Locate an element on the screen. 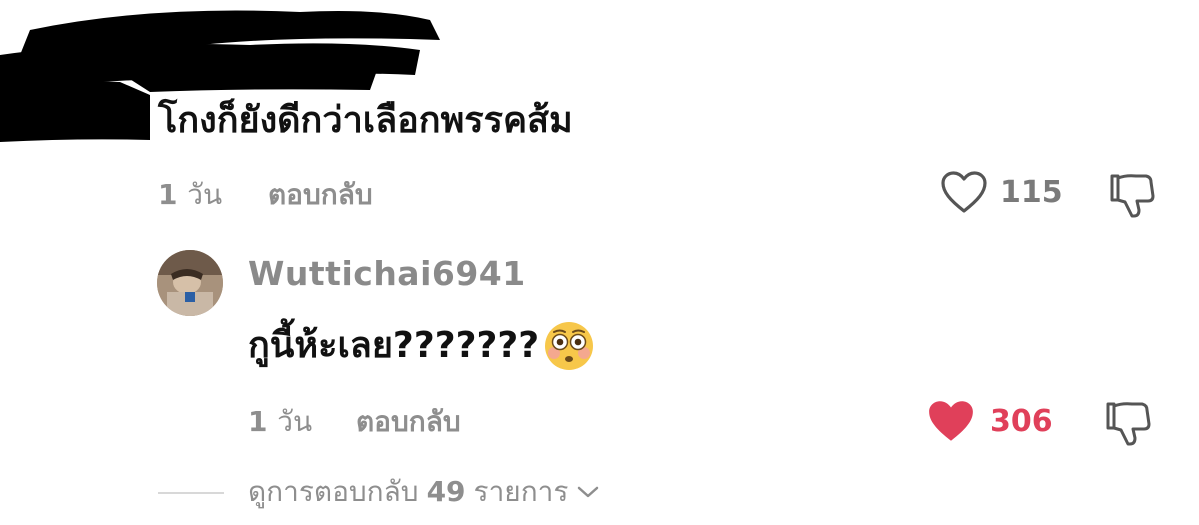  avatar-photo is located at coordinates (190, 283).